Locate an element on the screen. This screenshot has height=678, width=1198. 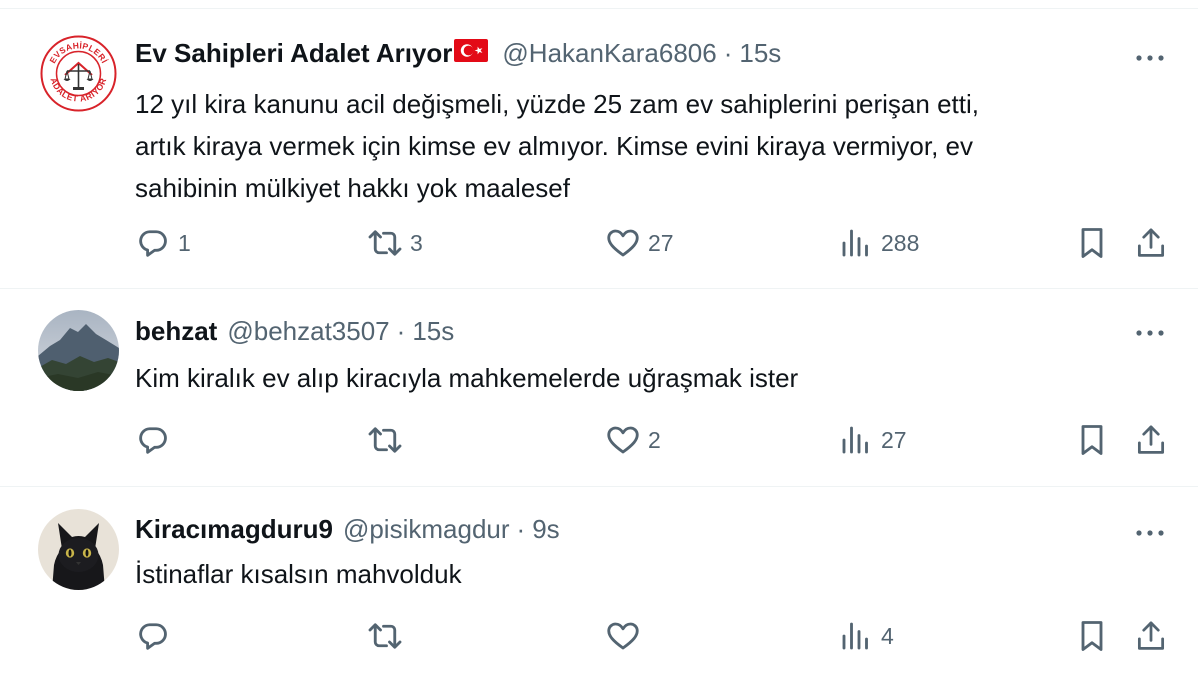
like-button: 27 is located at coordinates (639, 243).